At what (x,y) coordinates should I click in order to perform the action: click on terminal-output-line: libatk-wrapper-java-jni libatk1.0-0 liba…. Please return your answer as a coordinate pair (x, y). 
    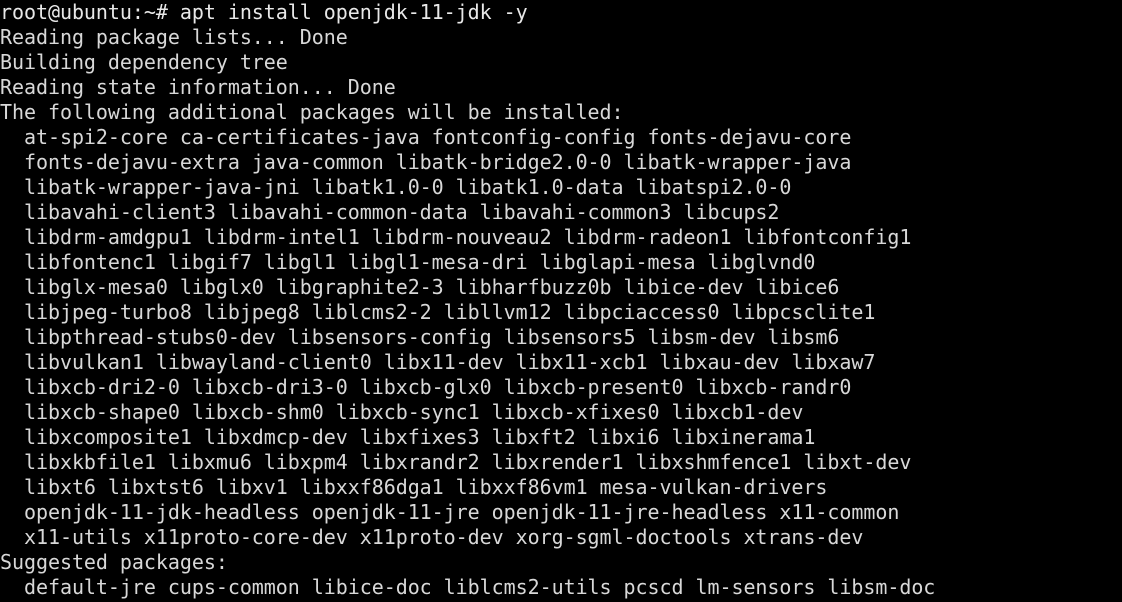
    Looking at the image, I should click on (396, 187).